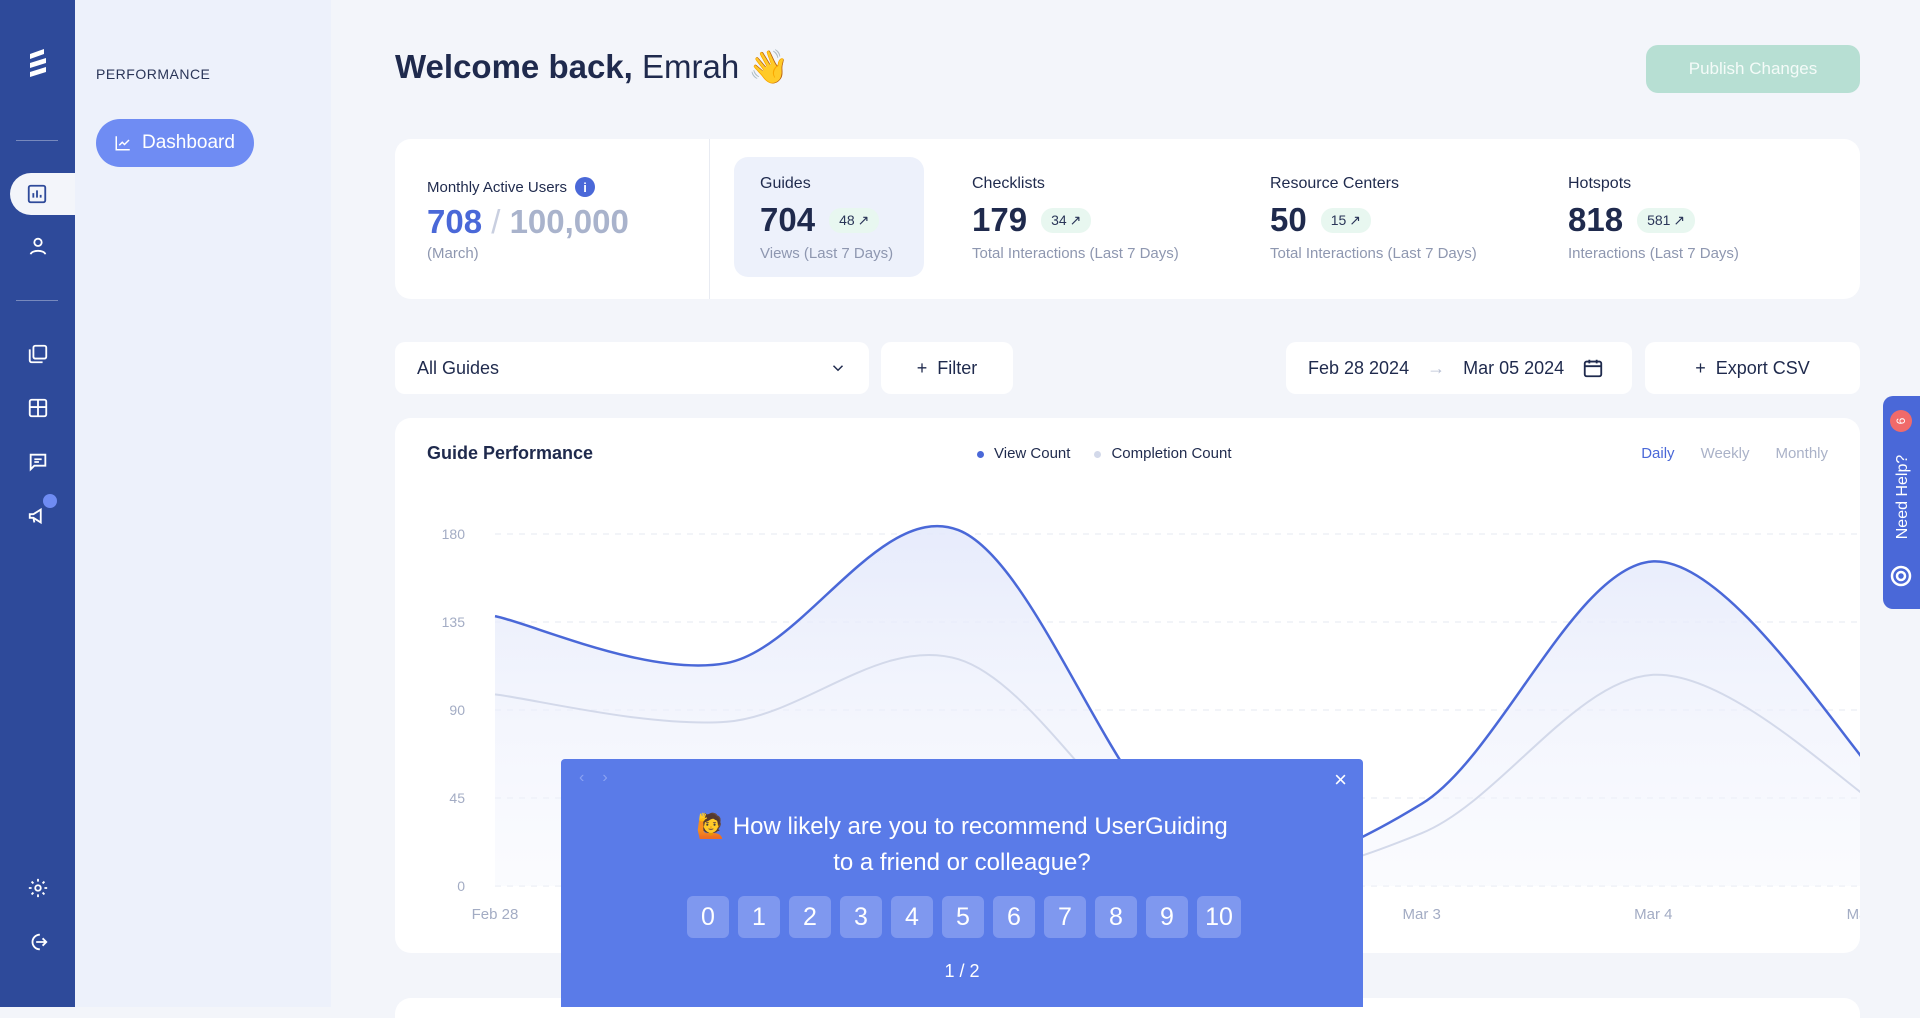  I want to click on rail-item-settings, so click(38, 888).